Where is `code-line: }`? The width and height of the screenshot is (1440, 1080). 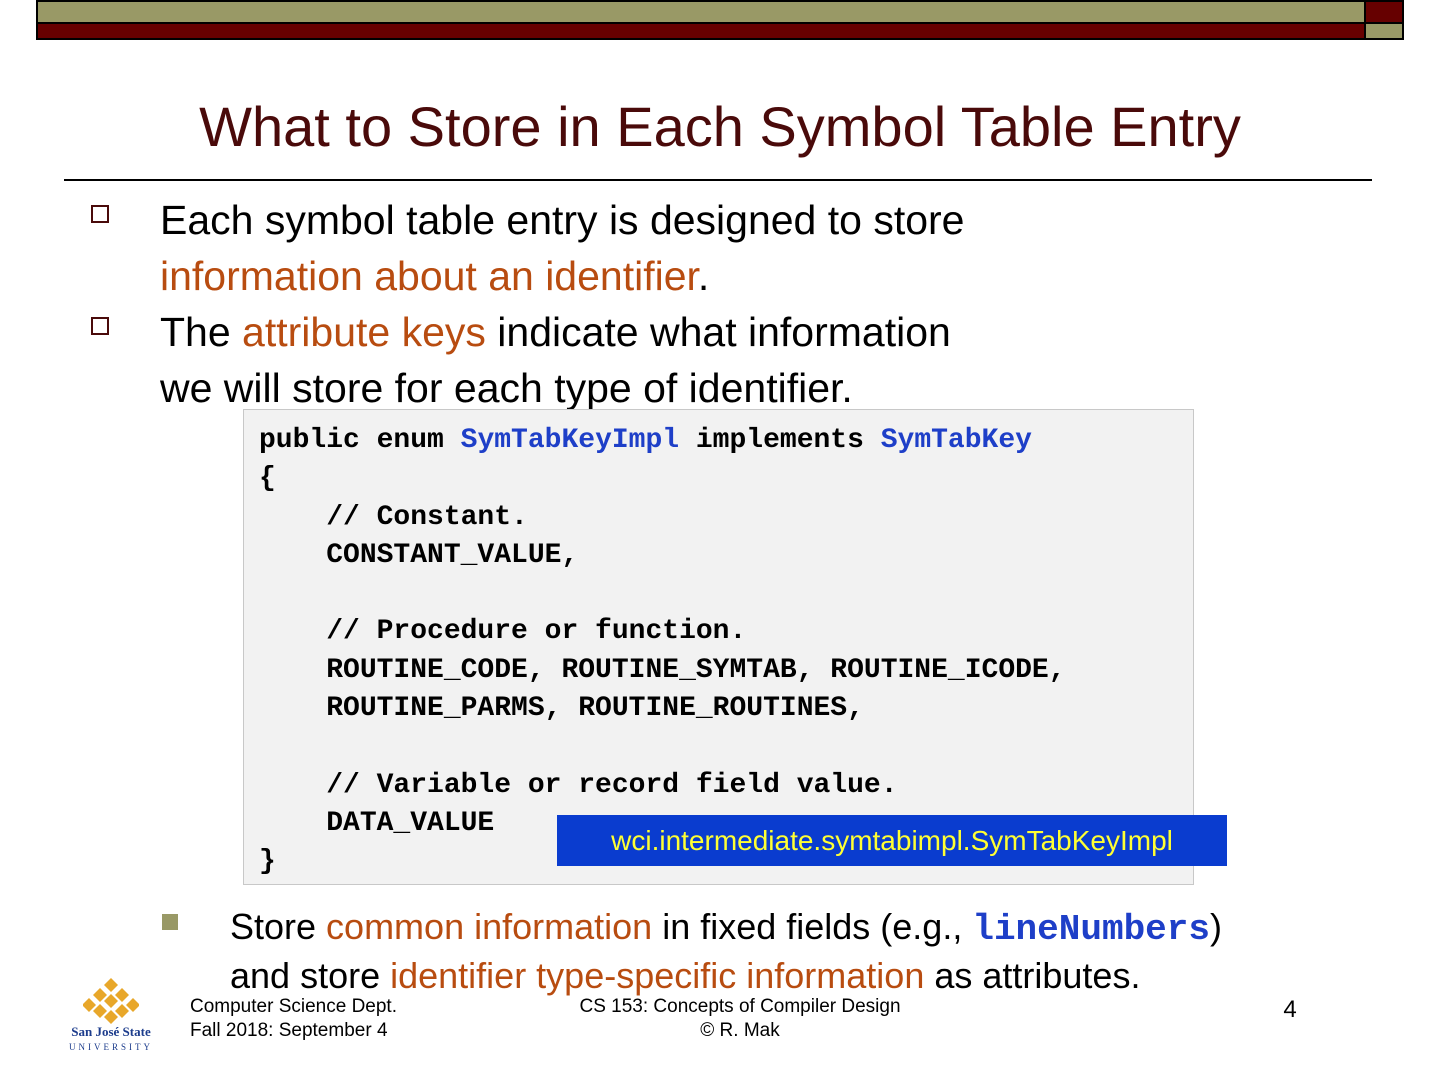
code-line: } is located at coordinates (267, 862).